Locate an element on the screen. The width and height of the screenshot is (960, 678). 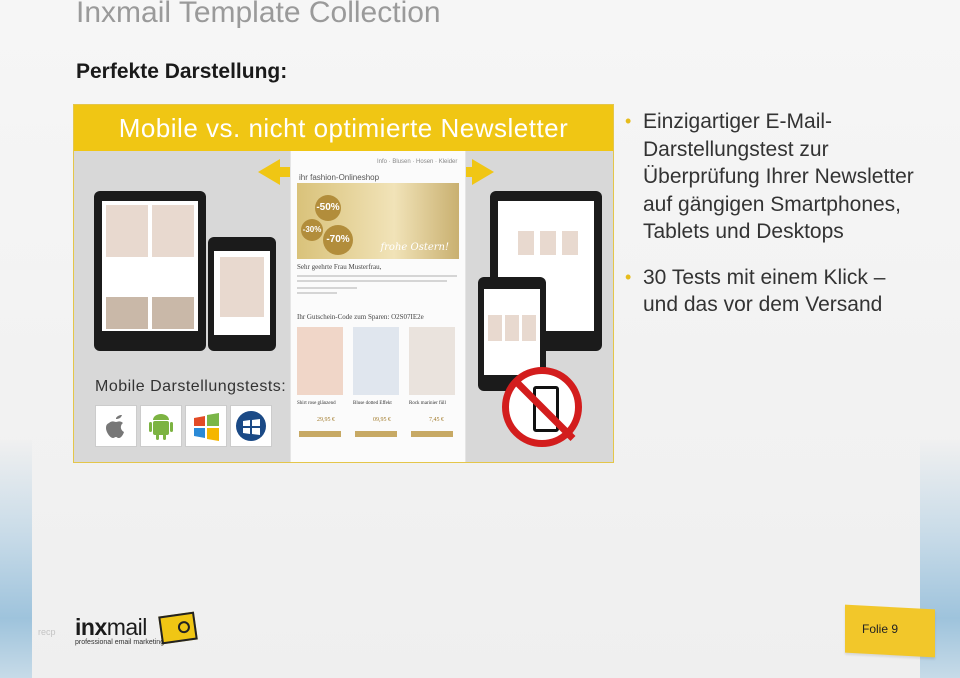
android-icon is located at coordinates (161, 426).